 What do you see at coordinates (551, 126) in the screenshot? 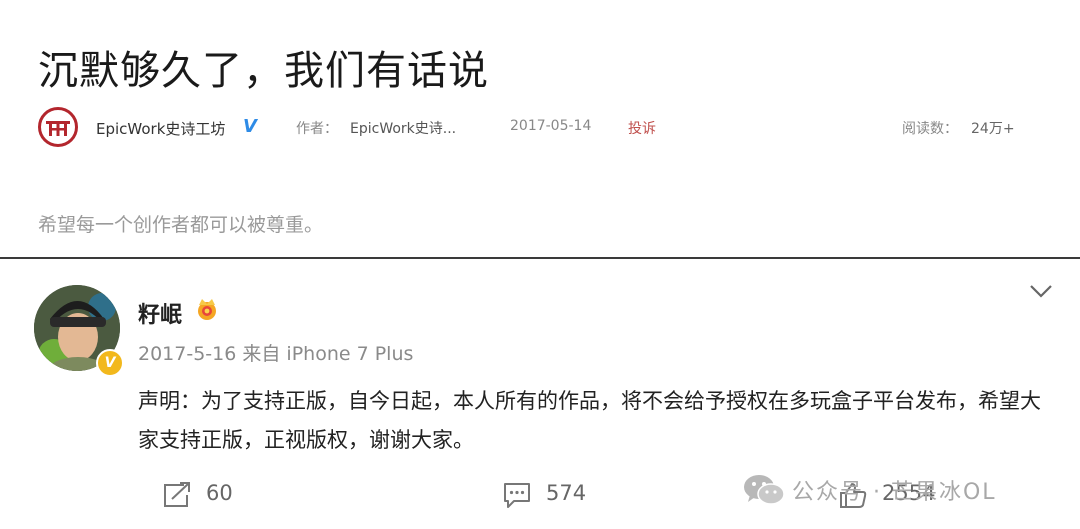
I see `publish-date: 2017-05-14` at bounding box center [551, 126].